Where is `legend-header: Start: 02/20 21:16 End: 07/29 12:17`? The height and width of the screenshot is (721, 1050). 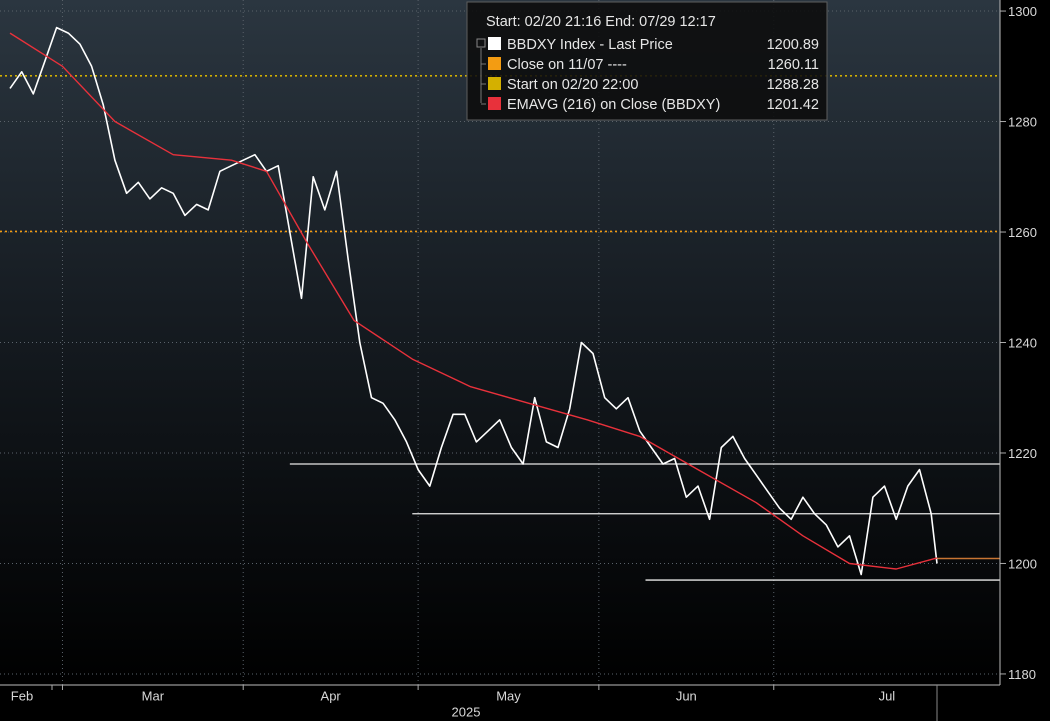 legend-header: Start: 02/20 21:16 End: 07/29 12:17 is located at coordinates (601, 22).